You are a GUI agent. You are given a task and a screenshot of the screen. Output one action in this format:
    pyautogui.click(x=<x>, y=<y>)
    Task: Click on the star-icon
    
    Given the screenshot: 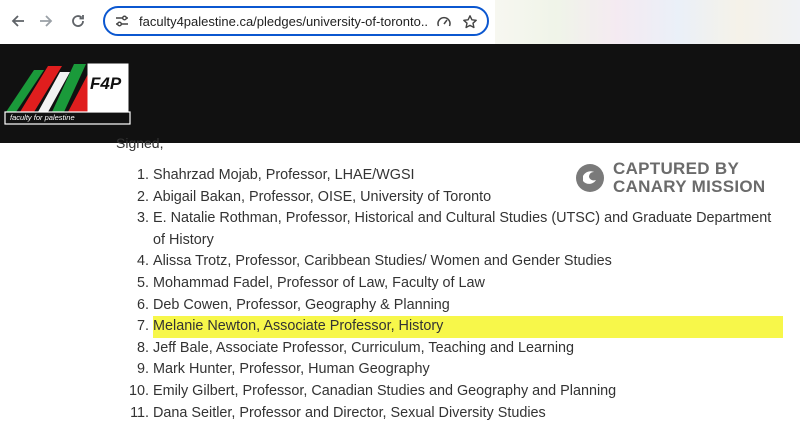 What is the action you would take?
    pyautogui.click(x=470, y=22)
    